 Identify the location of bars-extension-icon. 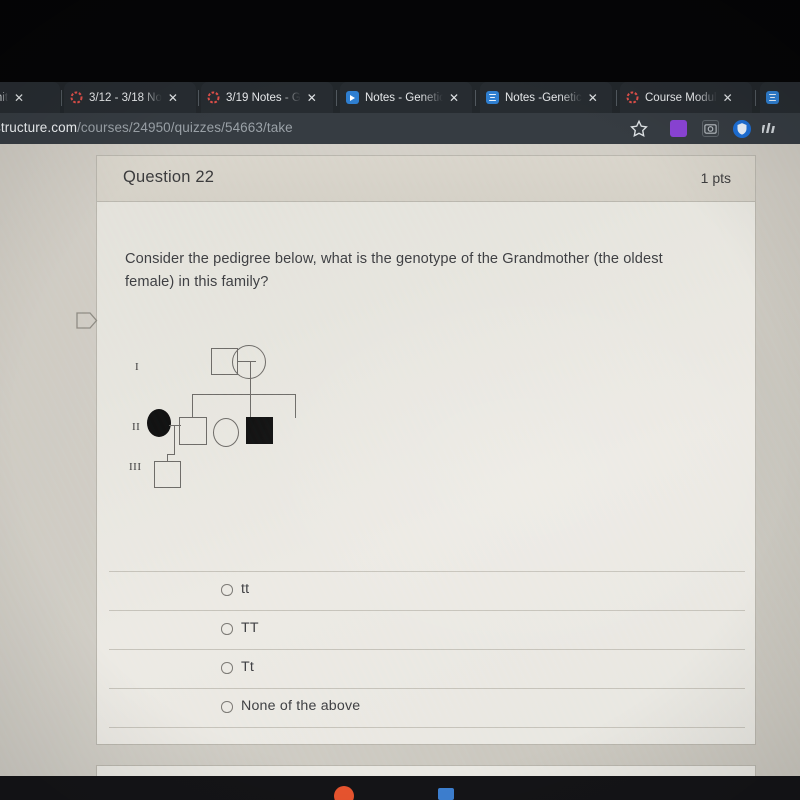
(770, 128).